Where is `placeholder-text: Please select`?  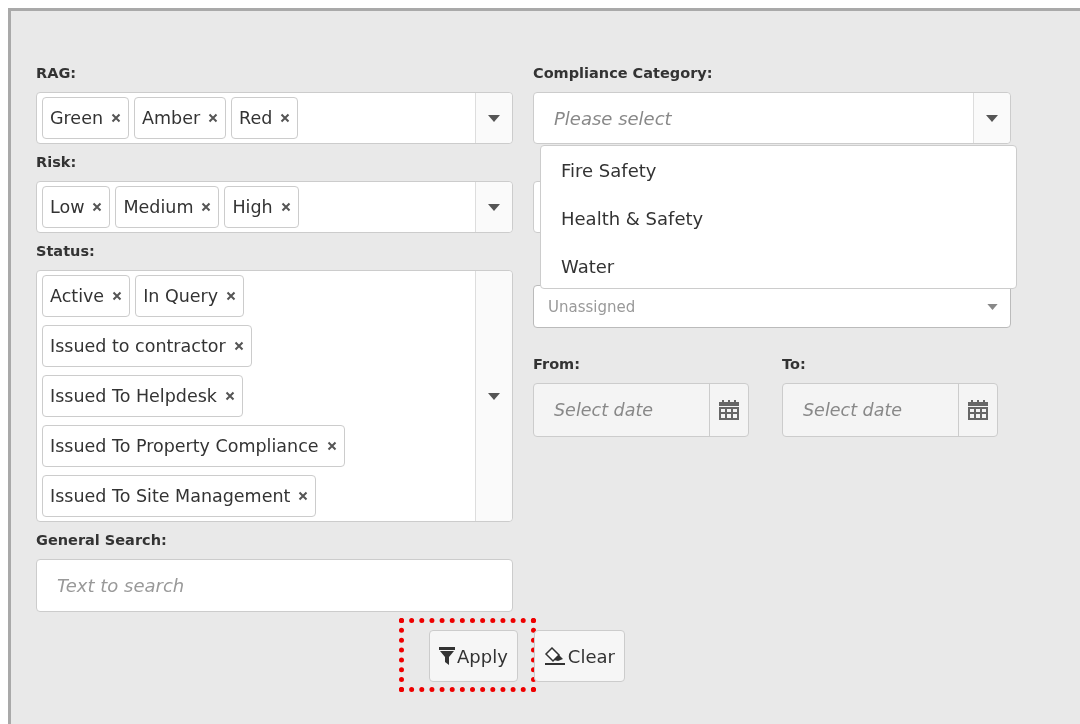 placeholder-text: Please select is located at coordinates (613, 118).